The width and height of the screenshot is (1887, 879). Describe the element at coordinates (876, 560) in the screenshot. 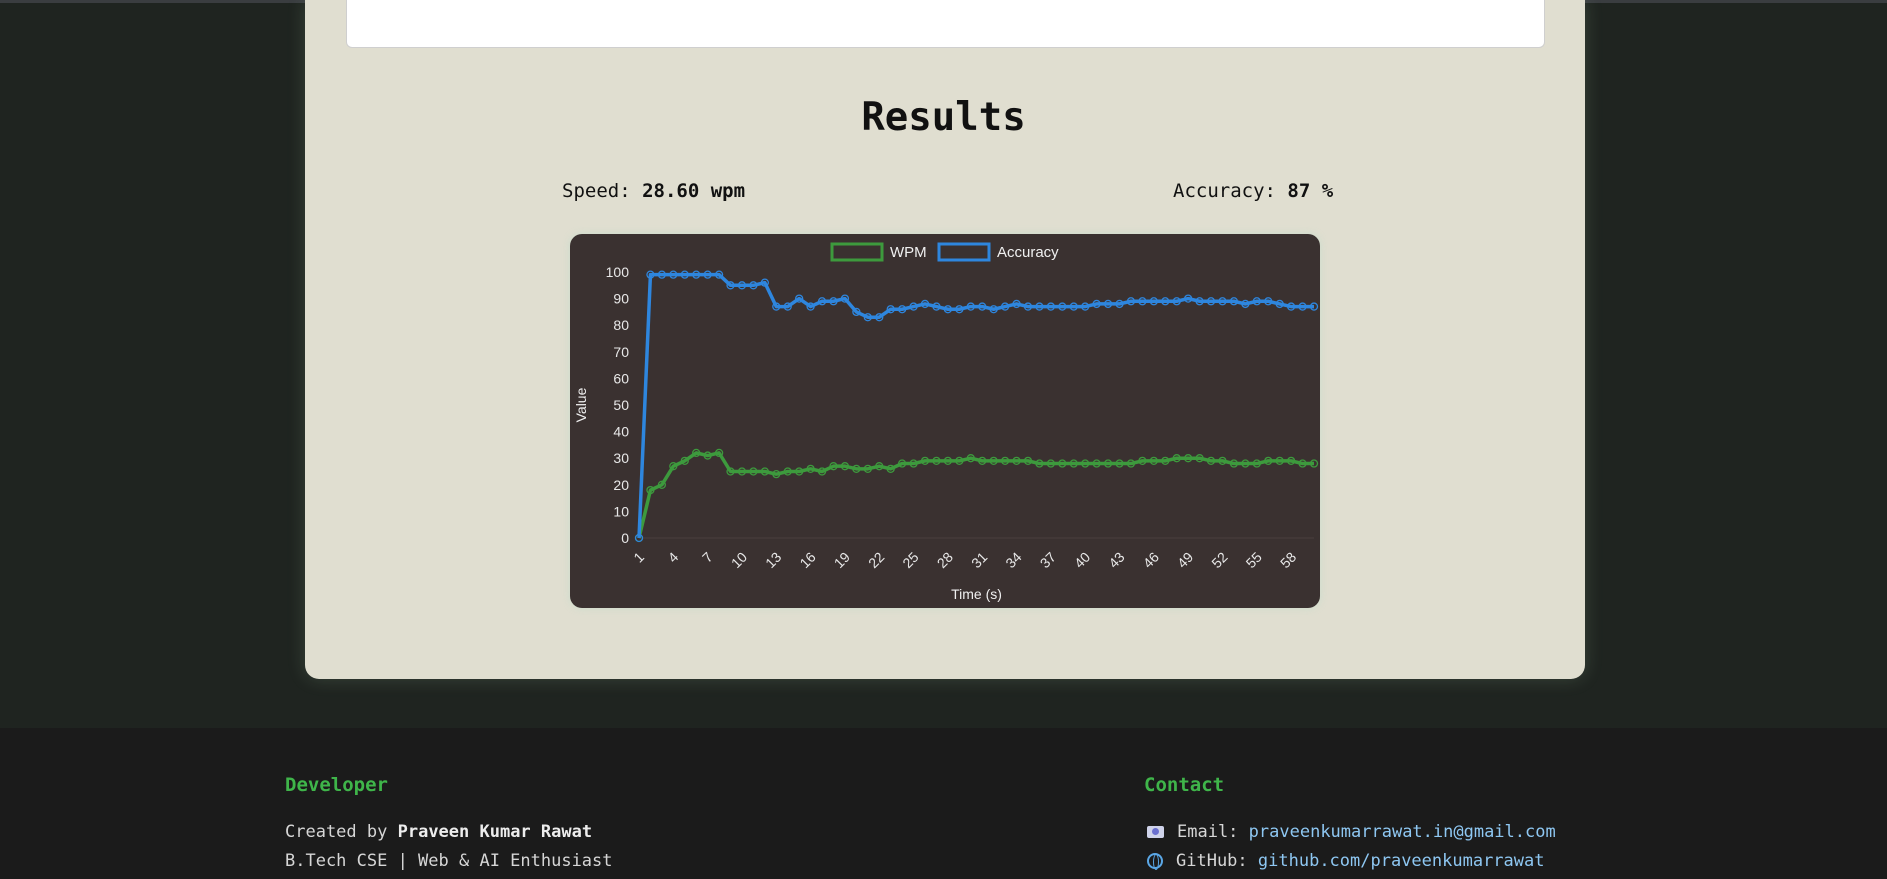

I see `x-tick-label: 22` at that location.